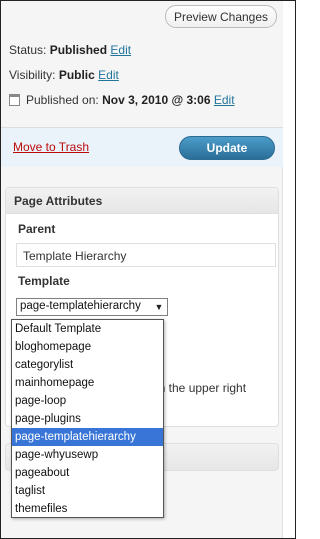 Image resolution: width=320 pixels, height=539 pixels. What do you see at coordinates (87, 473) in the screenshot?
I see `template-option: pageabout` at bounding box center [87, 473].